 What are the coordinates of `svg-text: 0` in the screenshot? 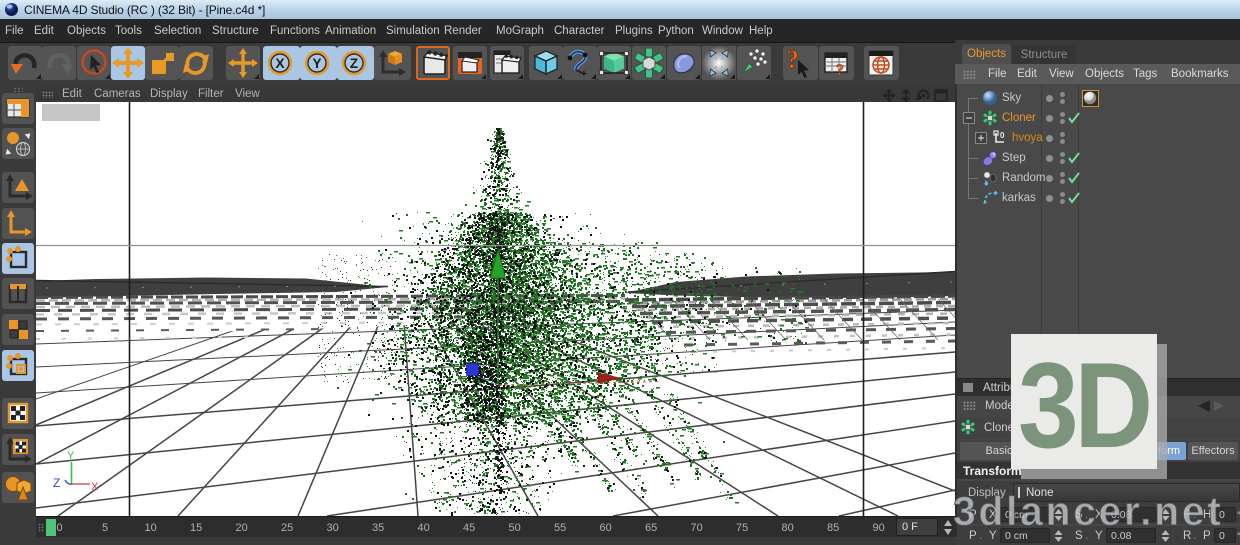 It's located at (1002, 135).